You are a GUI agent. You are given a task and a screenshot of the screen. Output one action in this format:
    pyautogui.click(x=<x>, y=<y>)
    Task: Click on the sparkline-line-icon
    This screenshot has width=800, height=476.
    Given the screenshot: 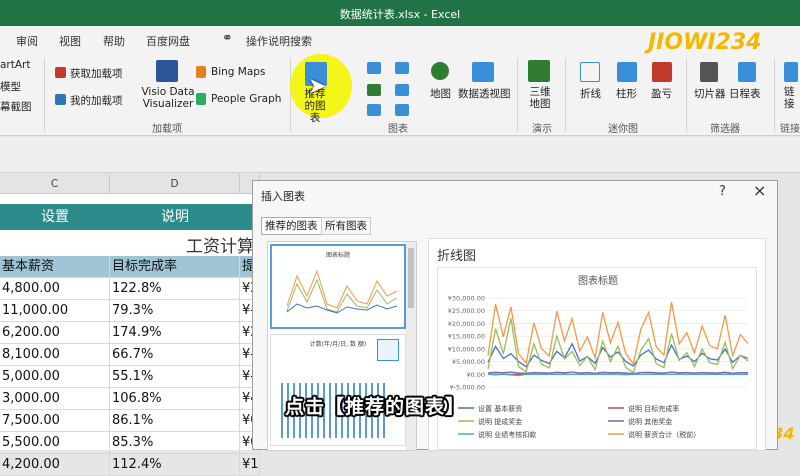 What is the action you would take?
    pyautogui.click(x=590, y=72)
    